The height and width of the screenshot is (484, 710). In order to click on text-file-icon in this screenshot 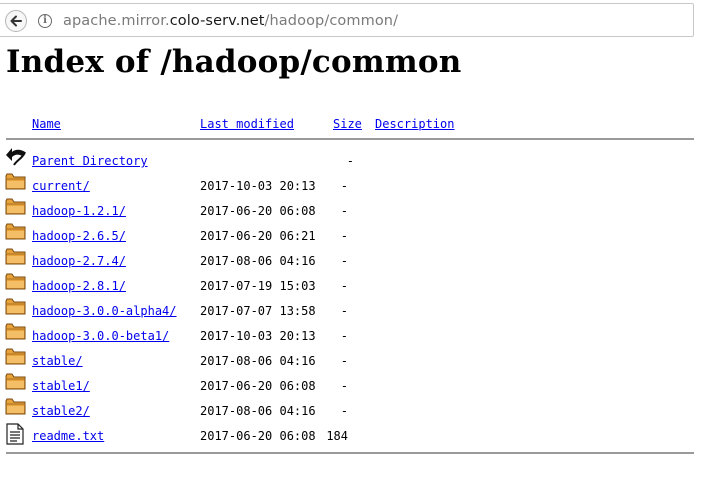, I will do `click(15, 434)`.